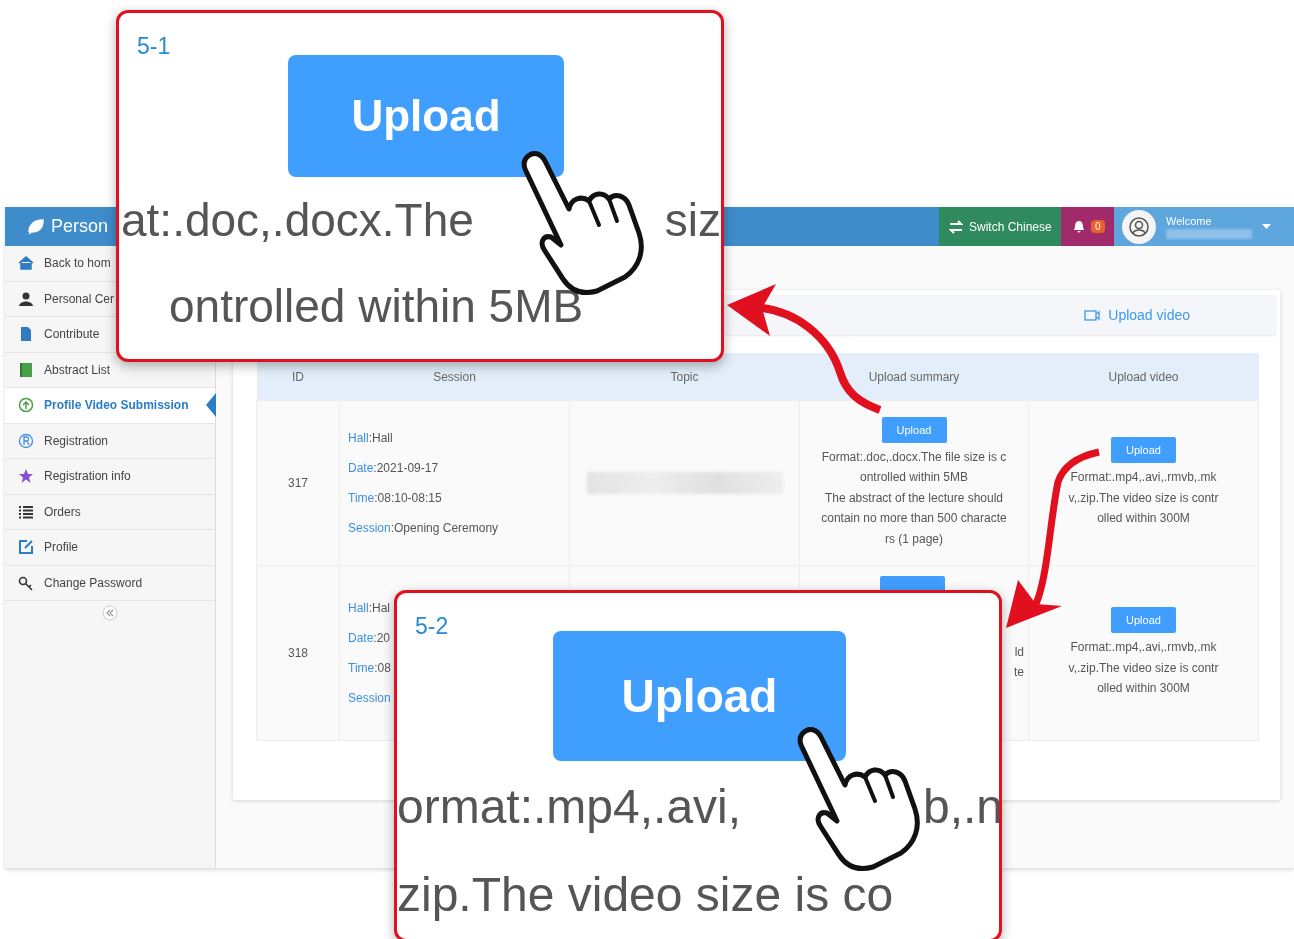 This screenshot has width=1294, height=939. I want to click on list-icon, so click(26, 511).